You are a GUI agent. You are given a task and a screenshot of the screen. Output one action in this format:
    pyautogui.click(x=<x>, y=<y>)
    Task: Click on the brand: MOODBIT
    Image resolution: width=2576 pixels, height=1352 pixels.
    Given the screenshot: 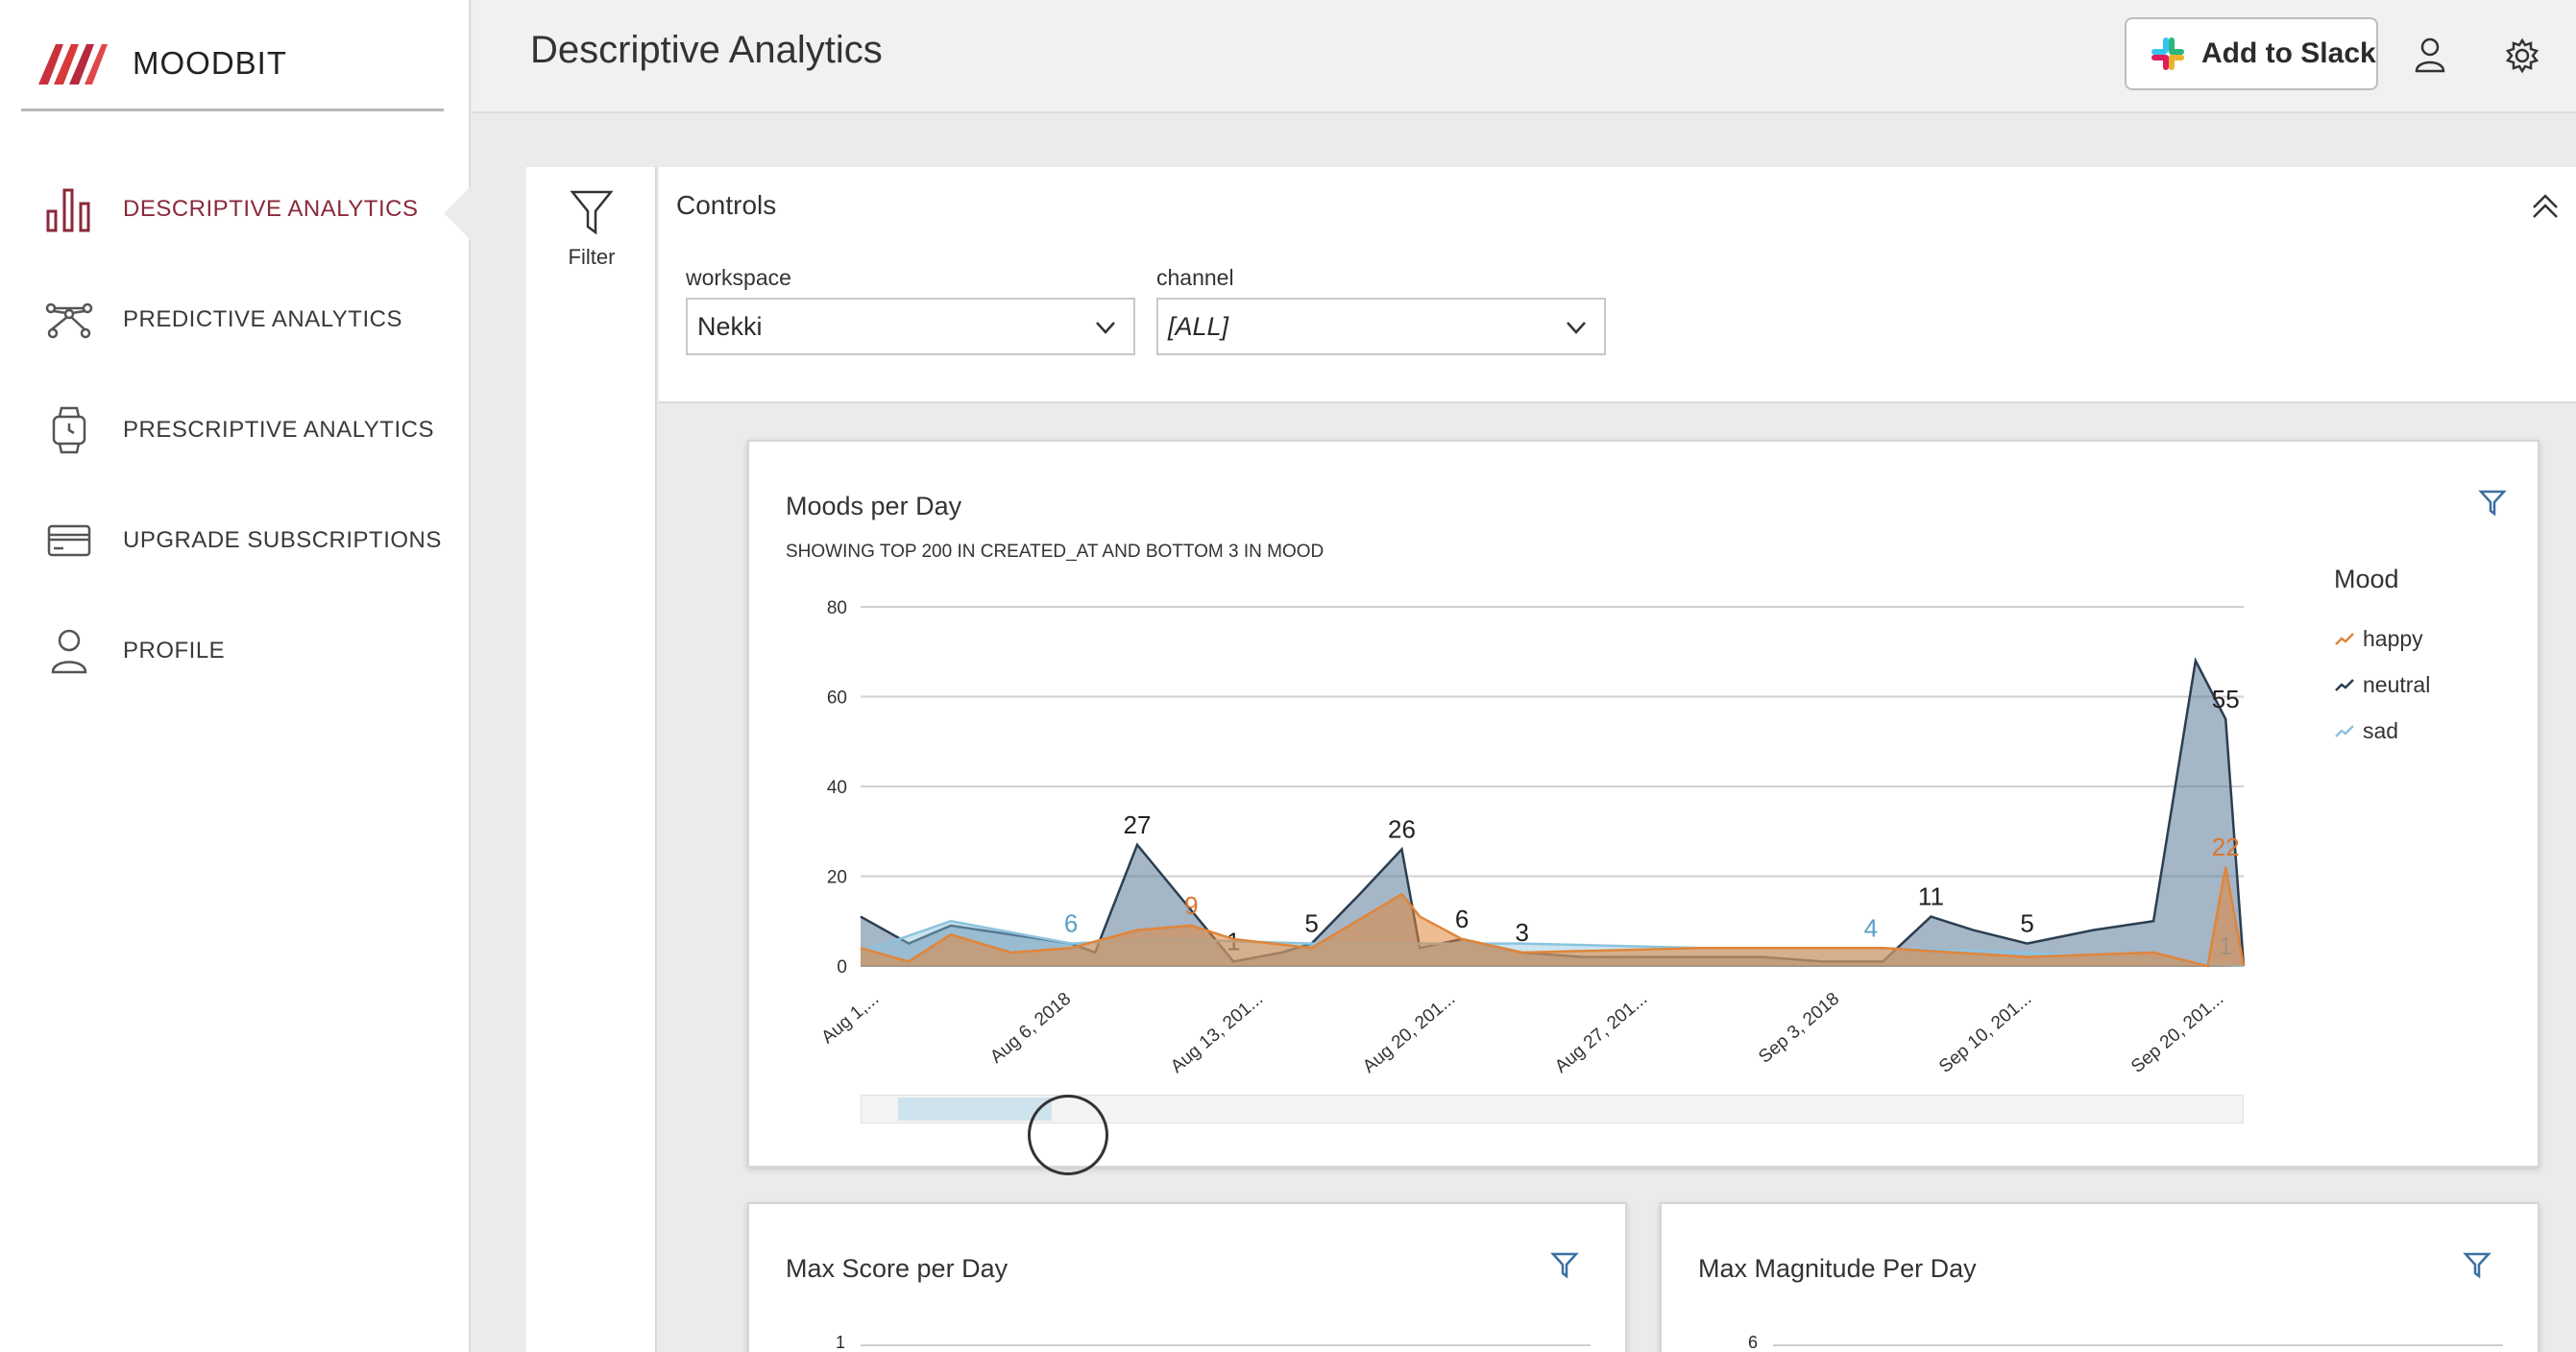 What is the action you would take?
    pyautogui.click(x=232, y=64)
    